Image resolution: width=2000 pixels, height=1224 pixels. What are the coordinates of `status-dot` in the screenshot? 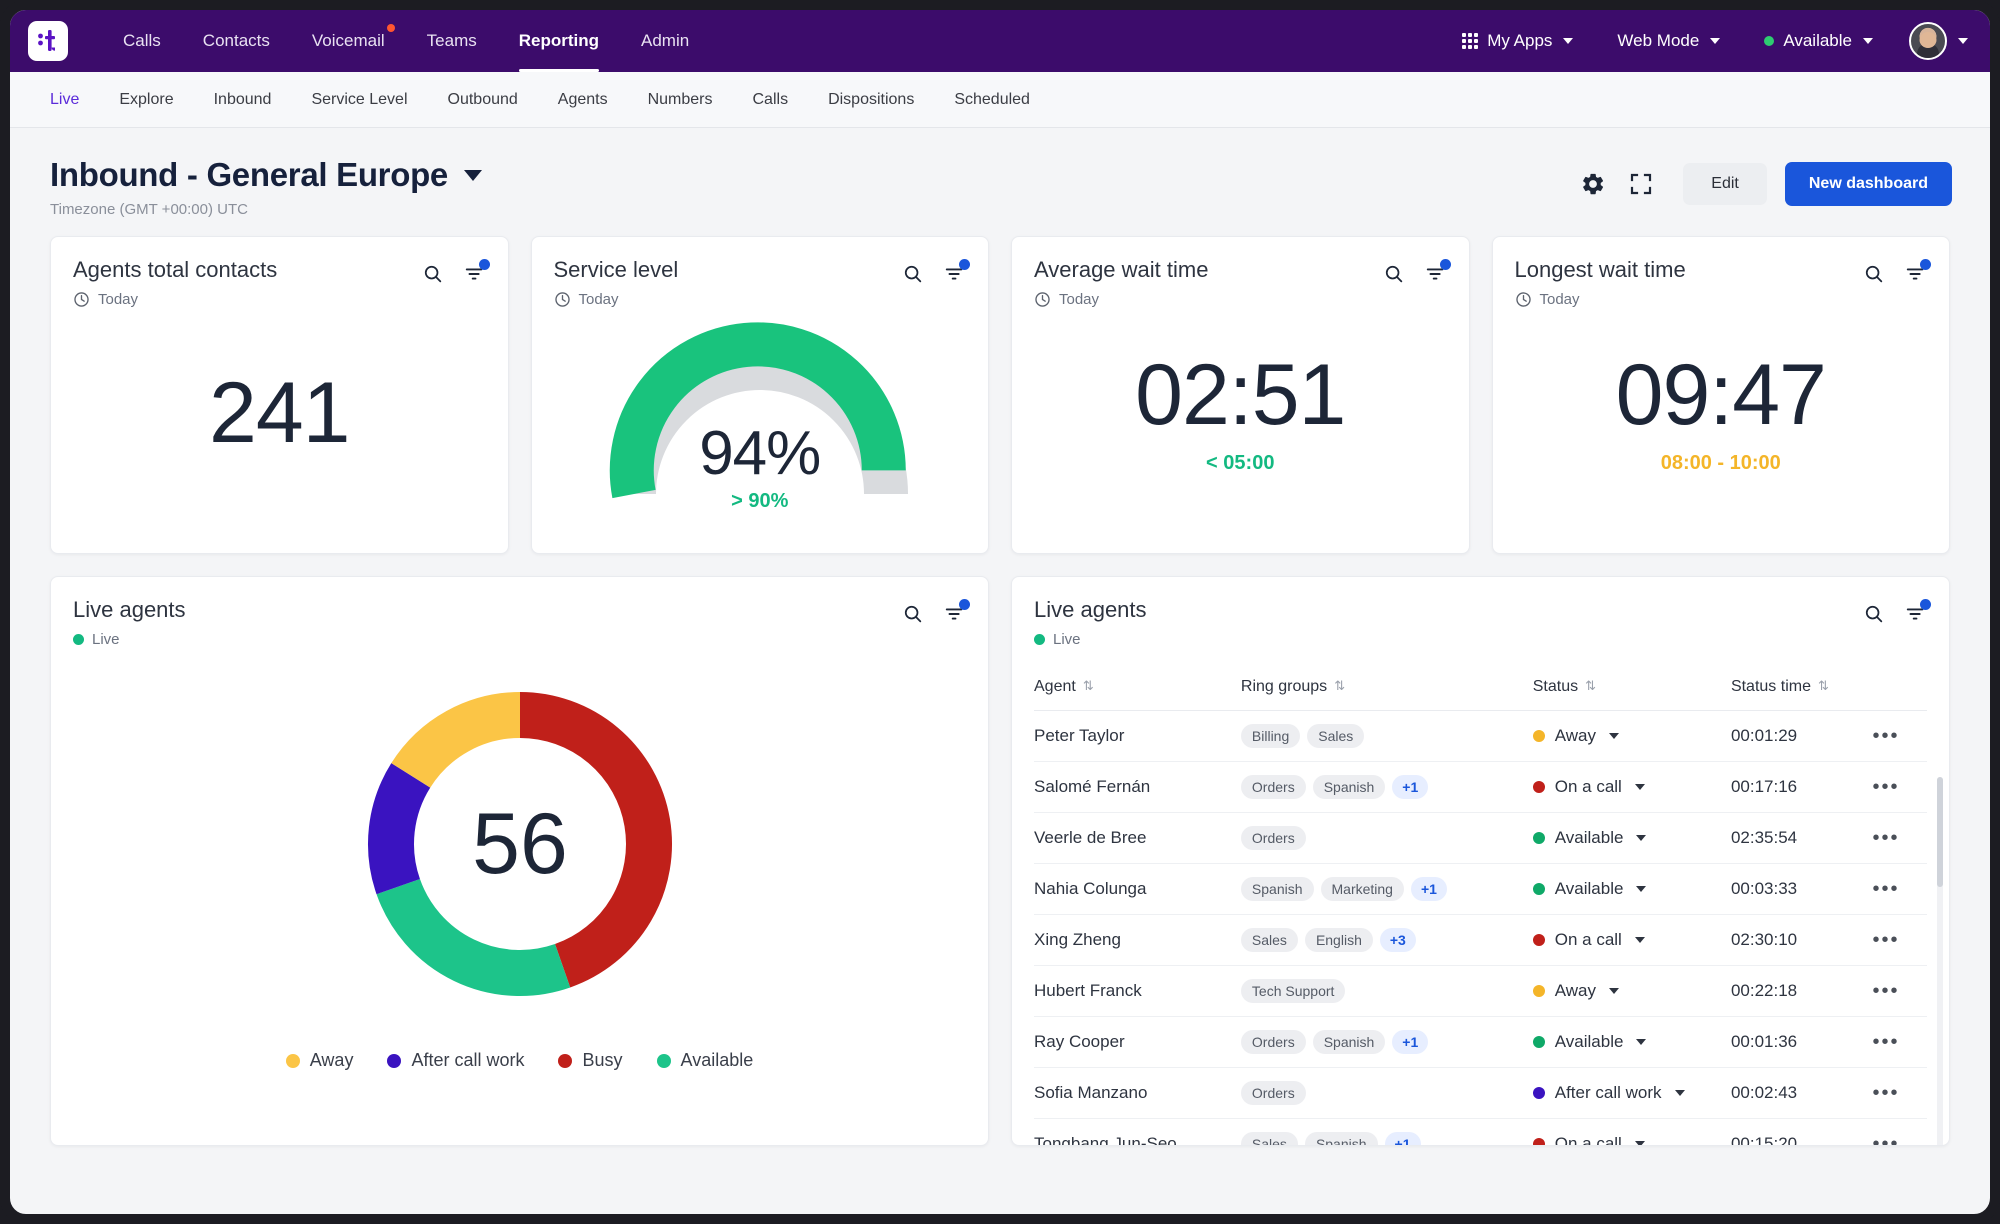 It's located at (1538, 1093).